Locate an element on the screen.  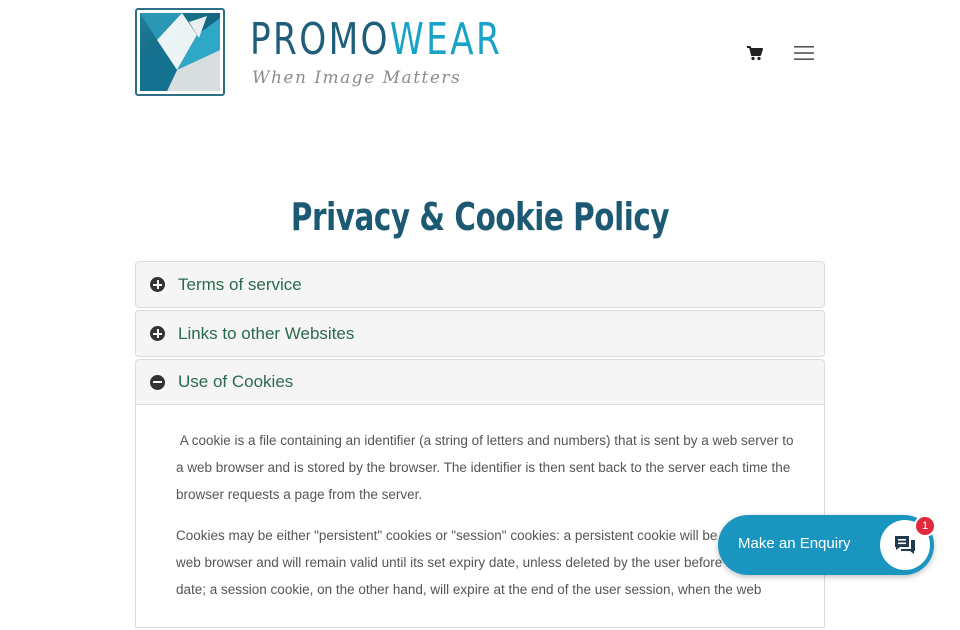
accordion-header-terms: Terms of service is located at coordinates (480, 284).